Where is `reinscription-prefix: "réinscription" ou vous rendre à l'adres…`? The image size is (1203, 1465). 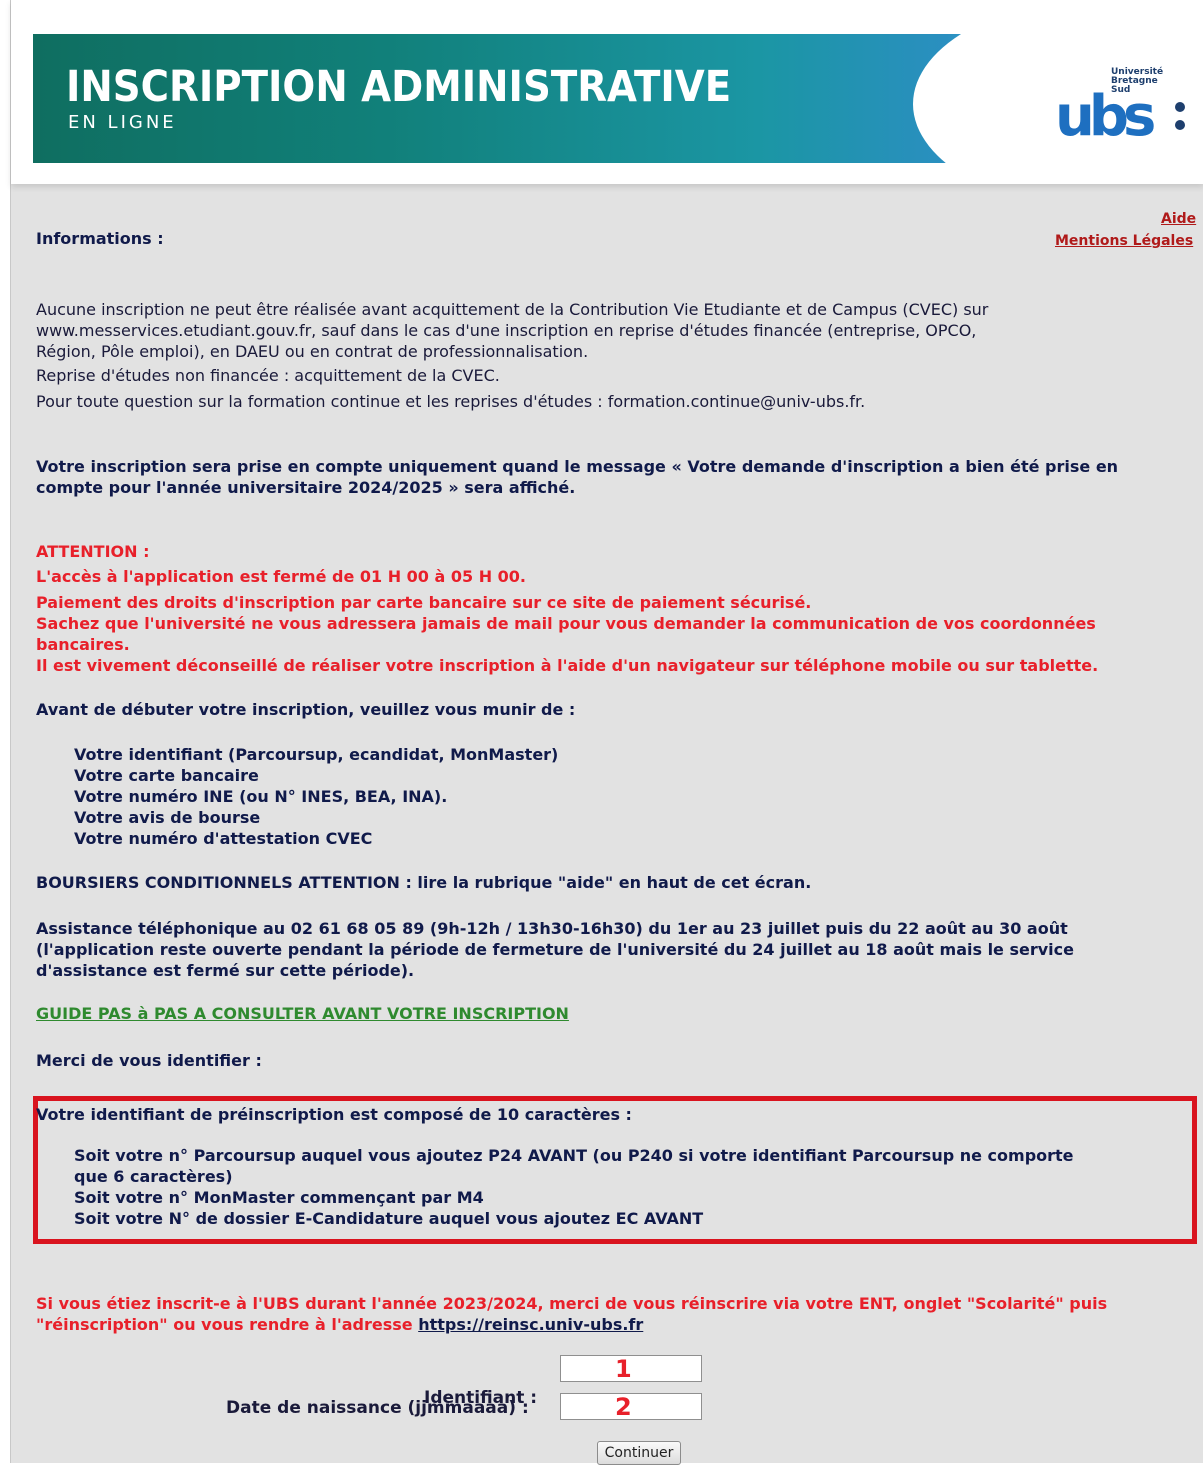 reinscription-prefix: "réinscription" ou vous rendre à l'adres… is located at coordinates (227, 1324).